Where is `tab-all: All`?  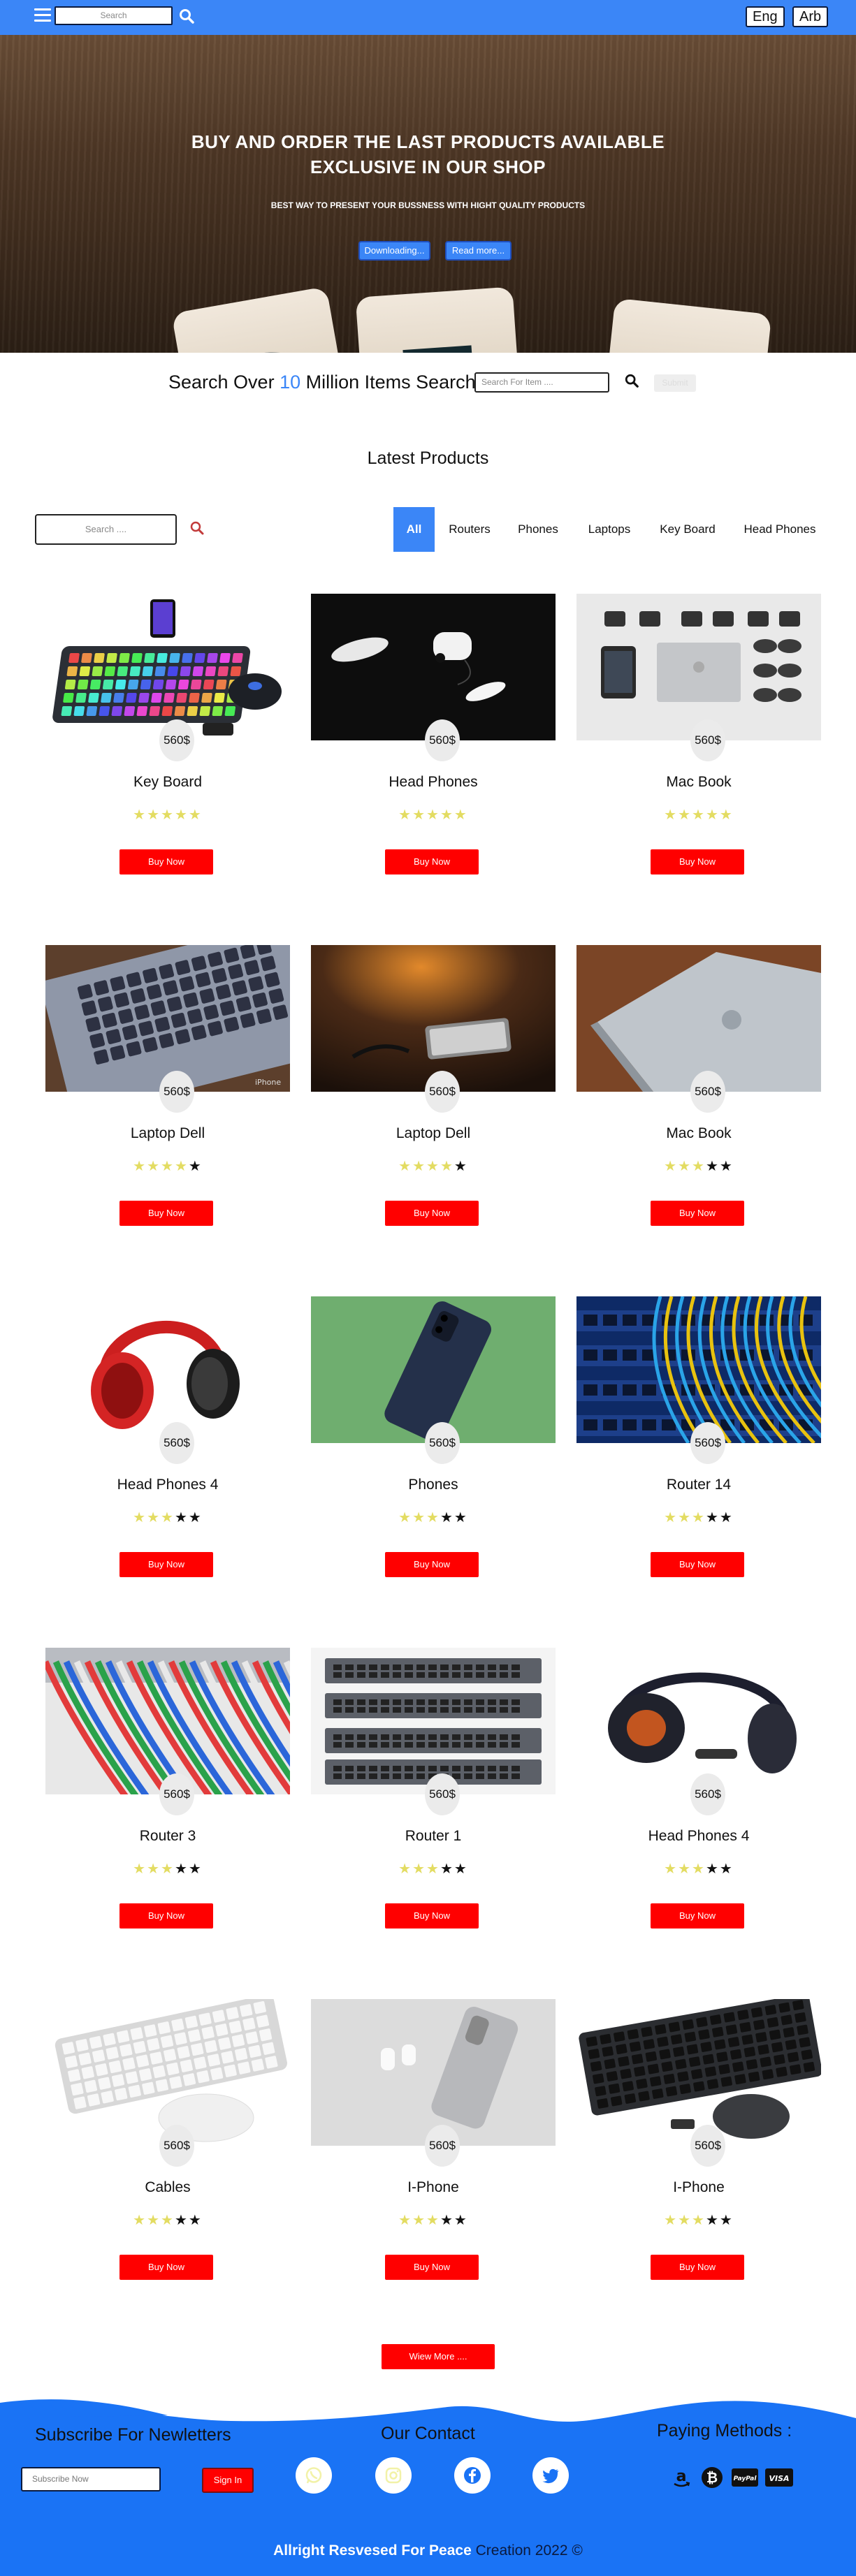 tab-all: All is located at coordinates (414, 529).